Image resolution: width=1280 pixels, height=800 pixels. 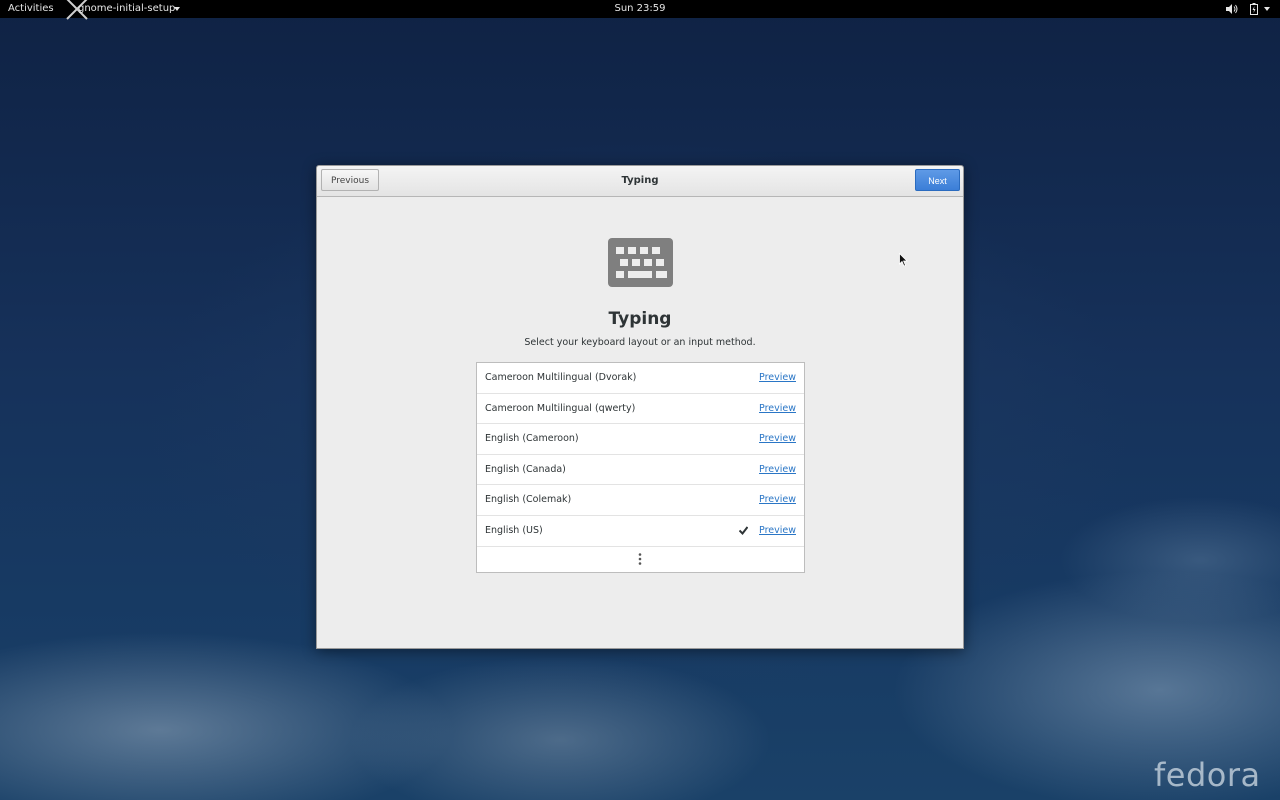 What do you see at coordinates (743, 530) in the screenshot?
I see `checkmark-icon` at bounding box center [743, 530].